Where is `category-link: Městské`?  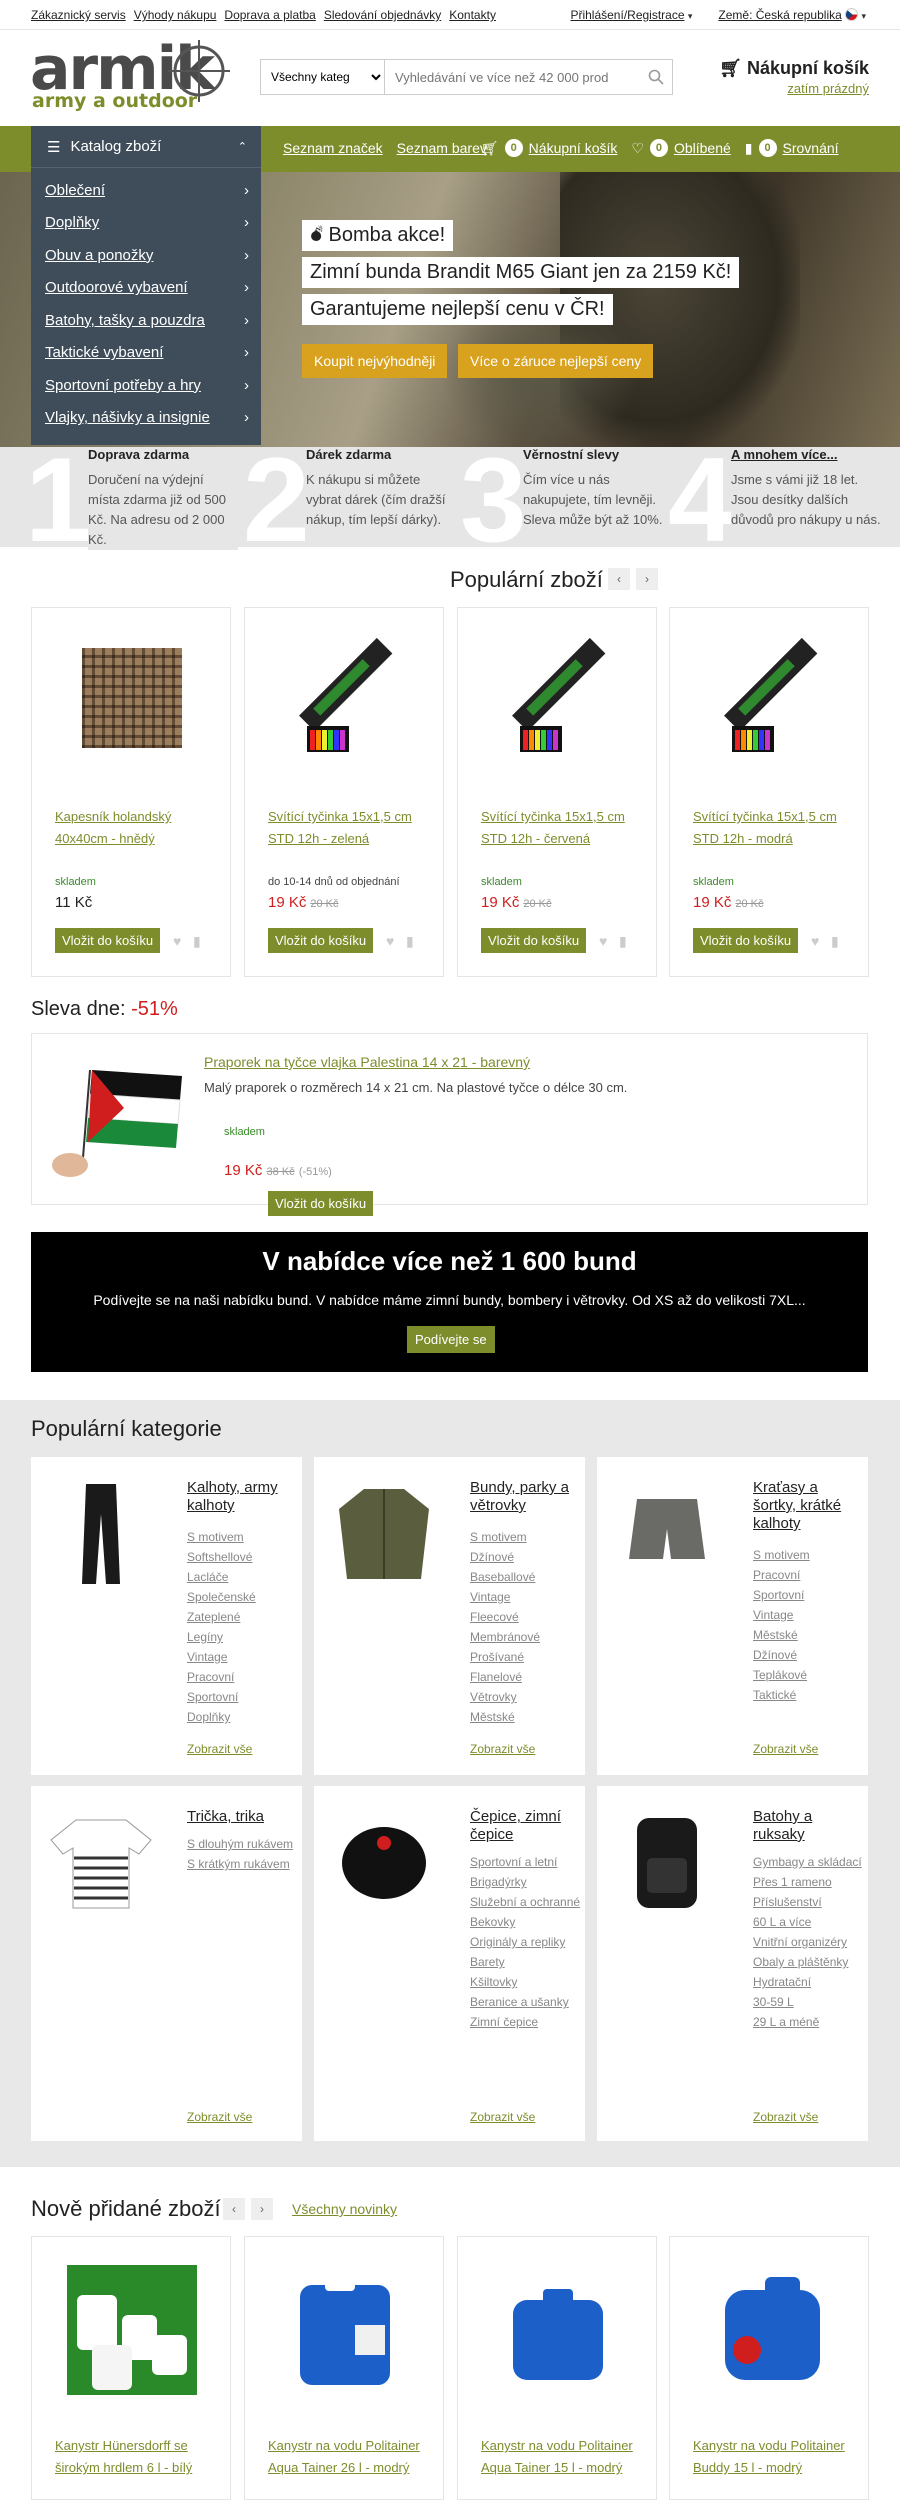 category-link: Městské is located at coordinates (505, 1717).